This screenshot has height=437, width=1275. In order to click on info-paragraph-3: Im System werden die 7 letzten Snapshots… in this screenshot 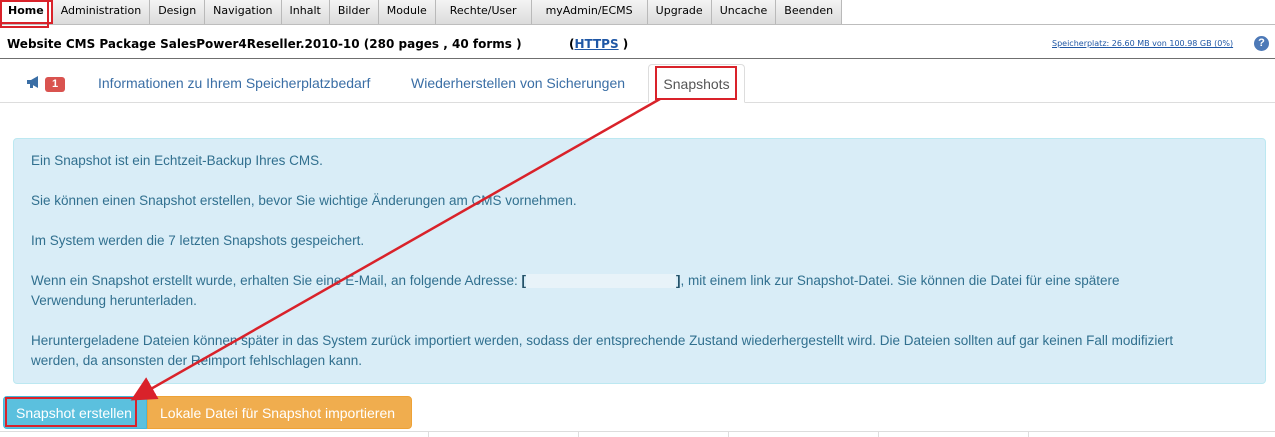, I will do `click(198, 240)`.